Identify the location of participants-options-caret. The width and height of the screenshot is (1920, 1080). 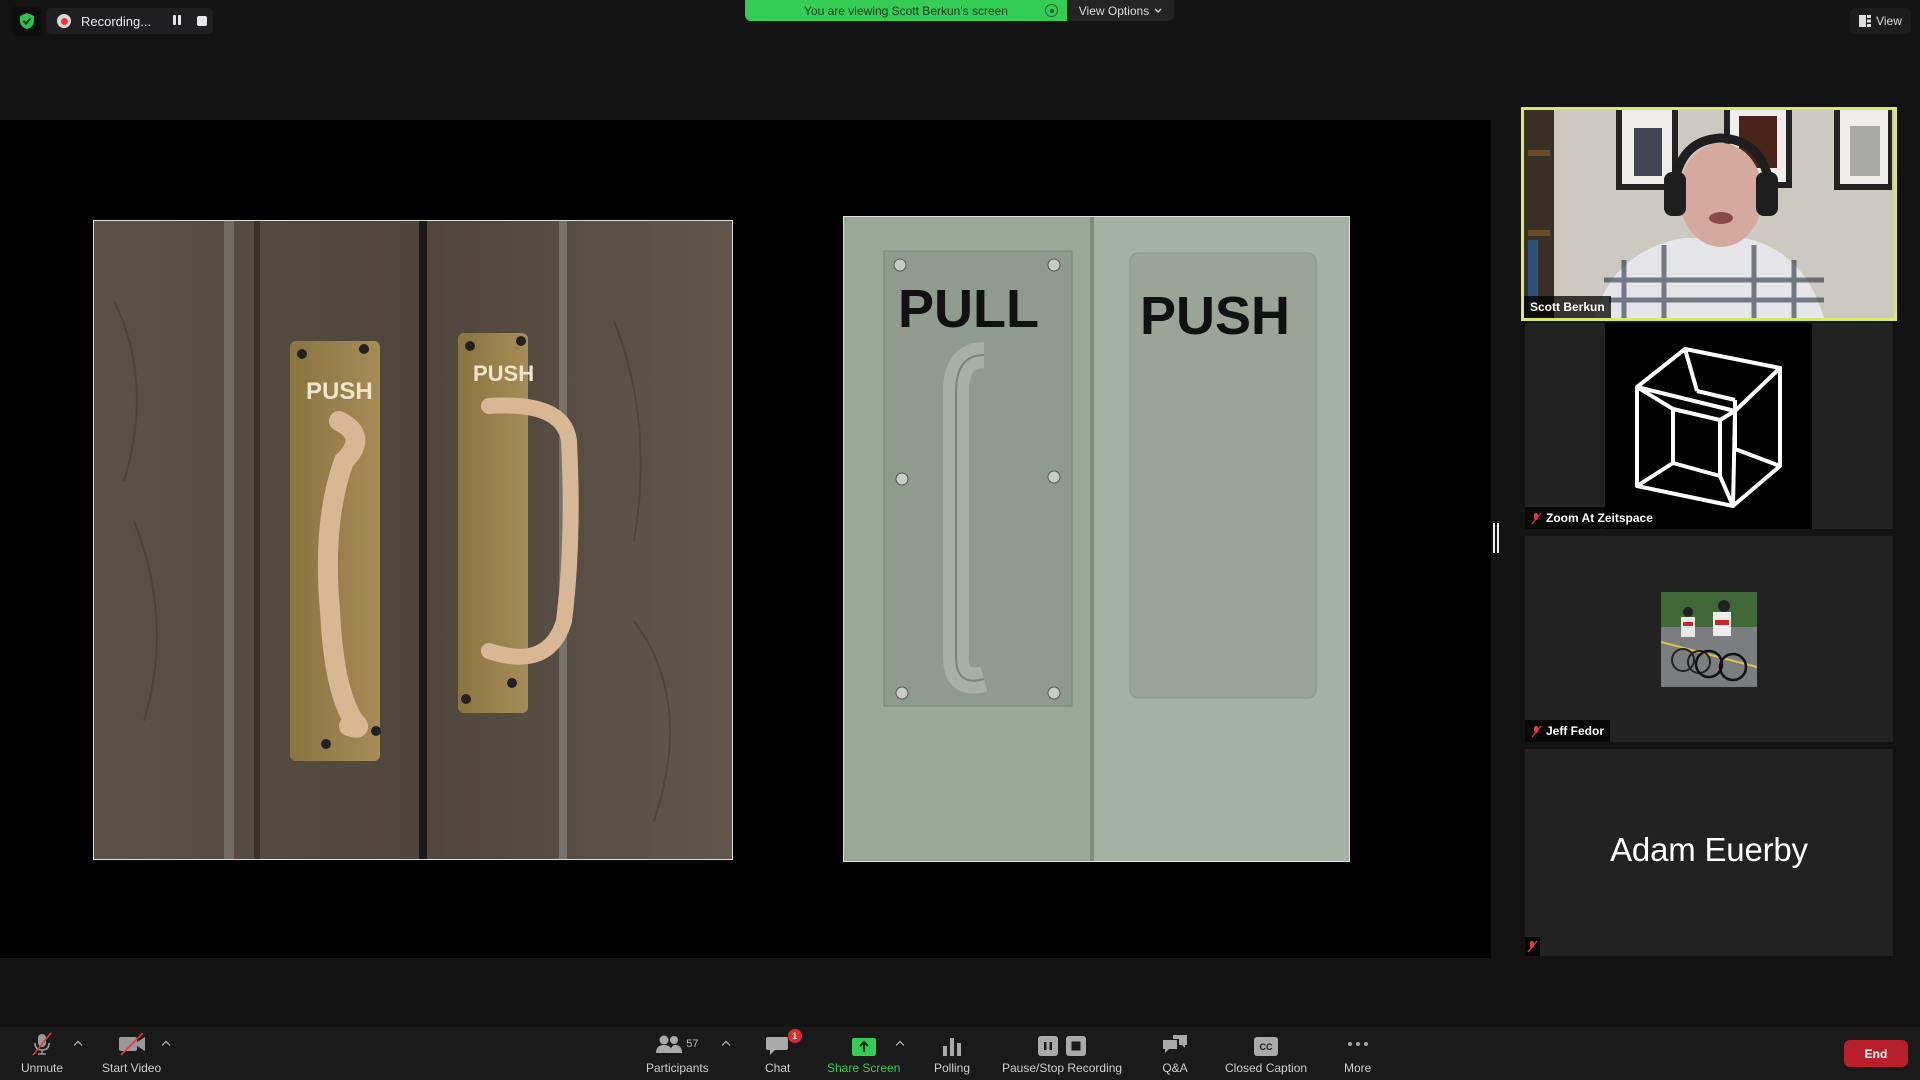
(726, 1044).